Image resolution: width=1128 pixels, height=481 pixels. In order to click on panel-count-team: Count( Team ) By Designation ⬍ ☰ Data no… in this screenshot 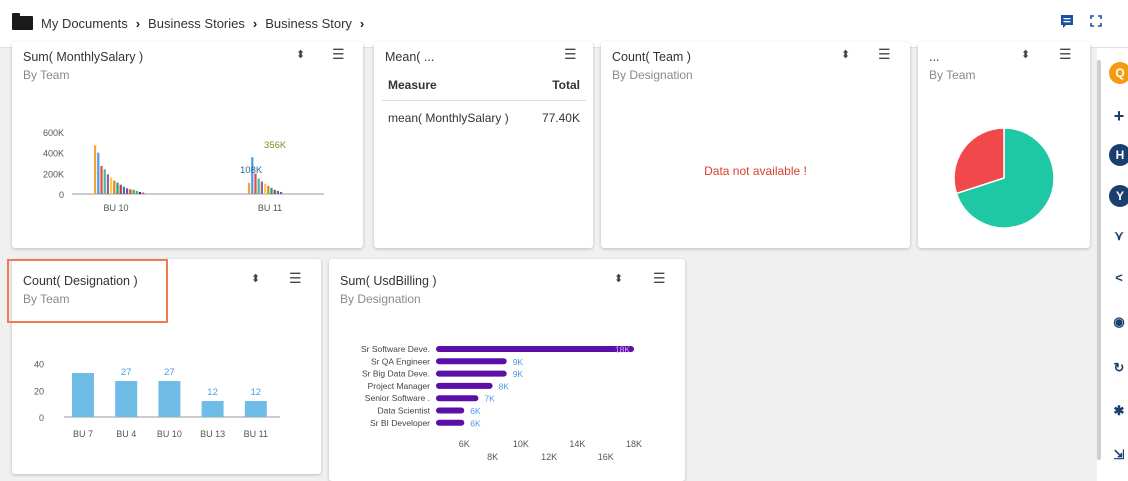, I will do `click(755, 145)`.